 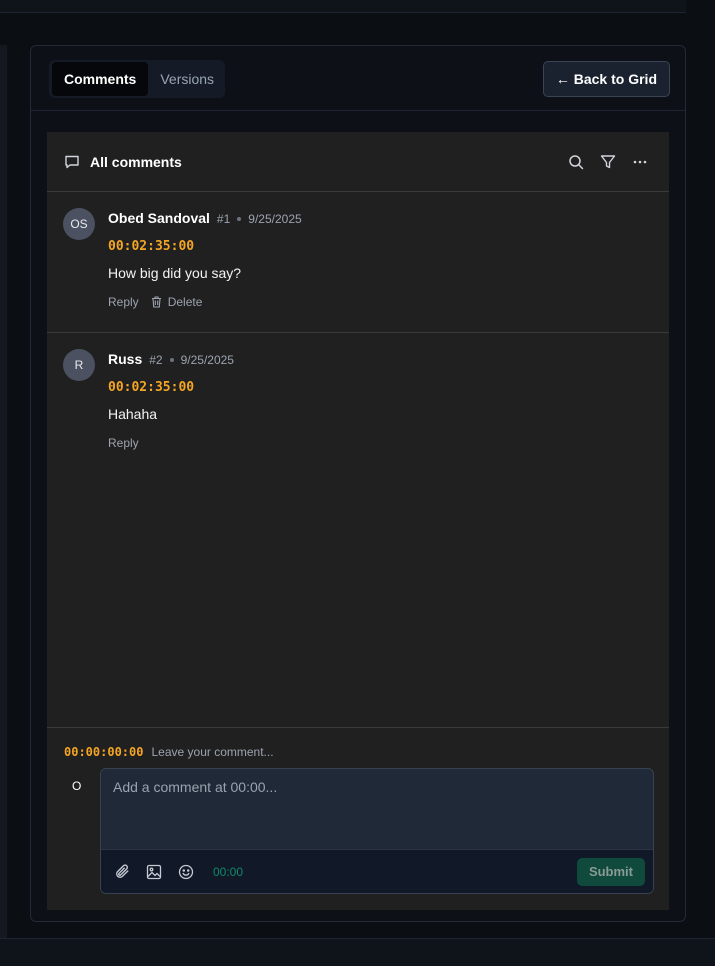 What do you see at coordinates (377, 871) in the screenshot?
I see `composer-toolbar: 00:00 Submit` at bounding box center [377, 871].